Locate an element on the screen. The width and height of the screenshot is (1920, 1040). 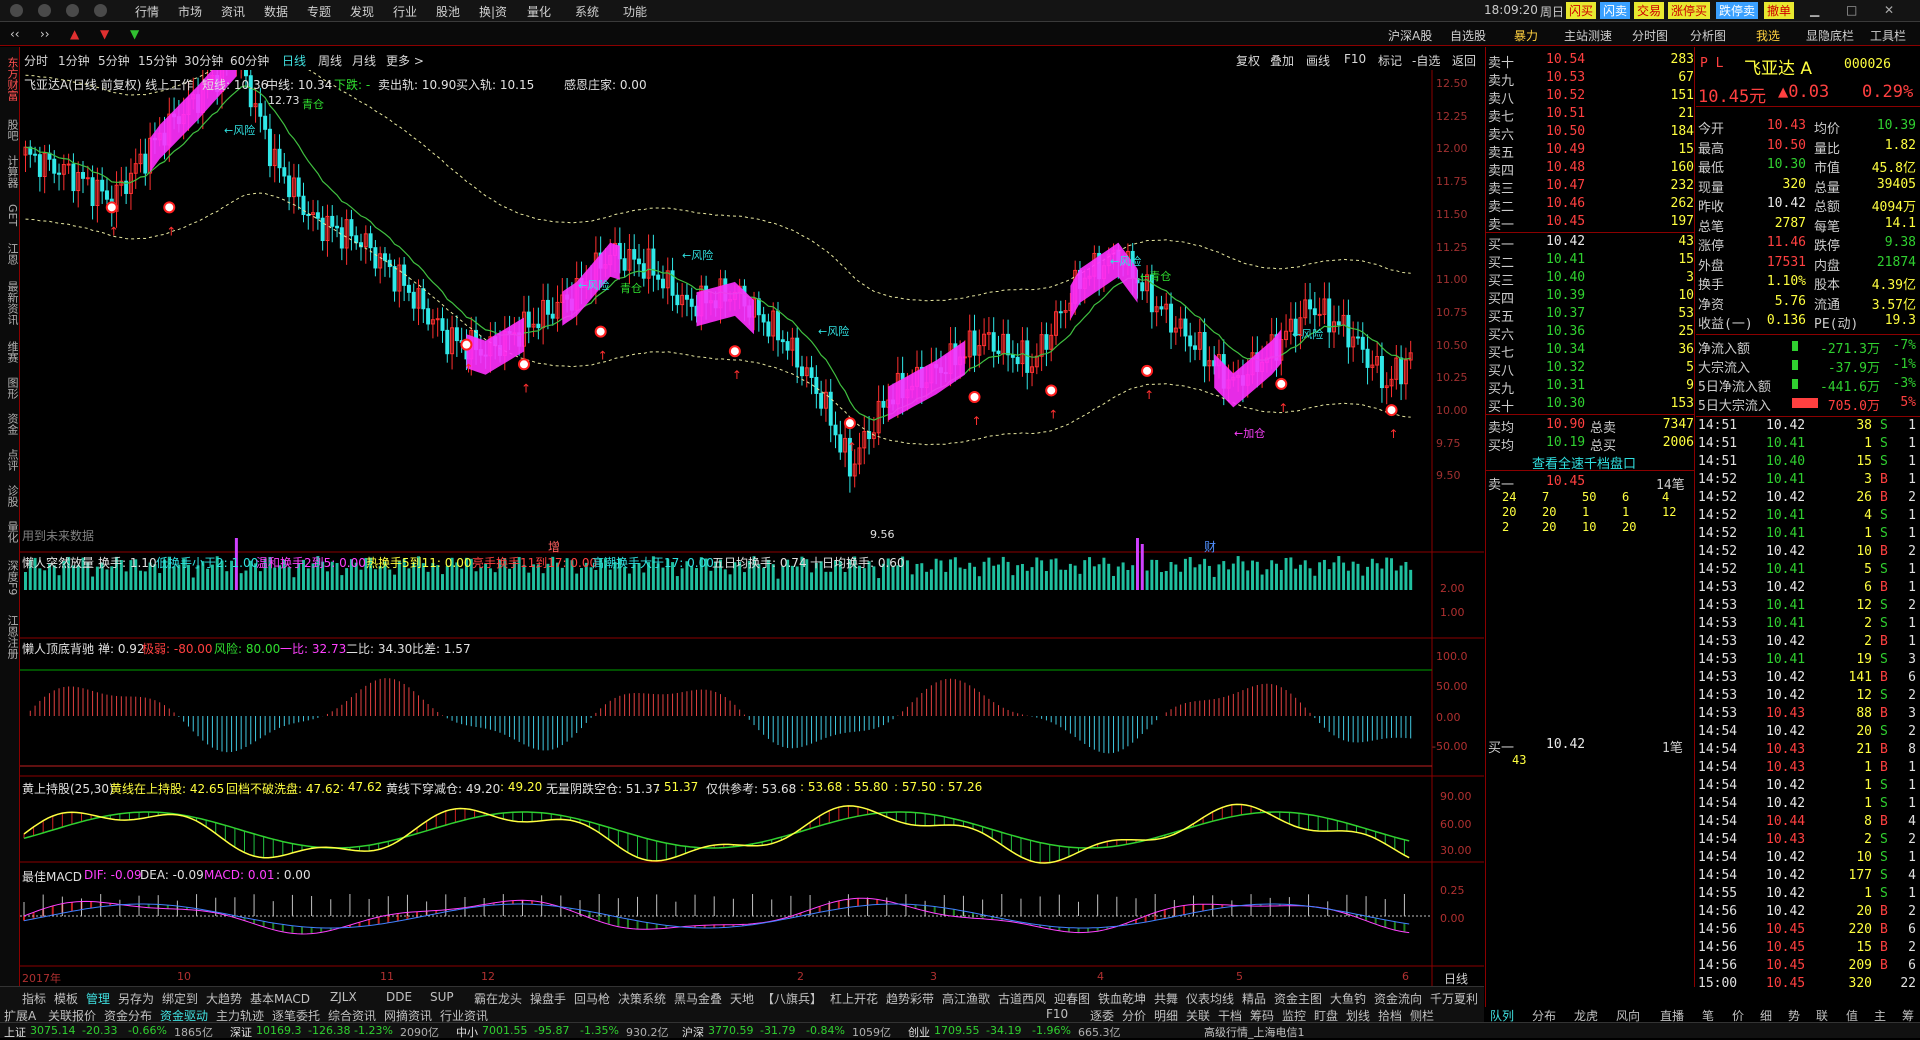
menu-item: 换|资 is located at coordinates (493, 11).